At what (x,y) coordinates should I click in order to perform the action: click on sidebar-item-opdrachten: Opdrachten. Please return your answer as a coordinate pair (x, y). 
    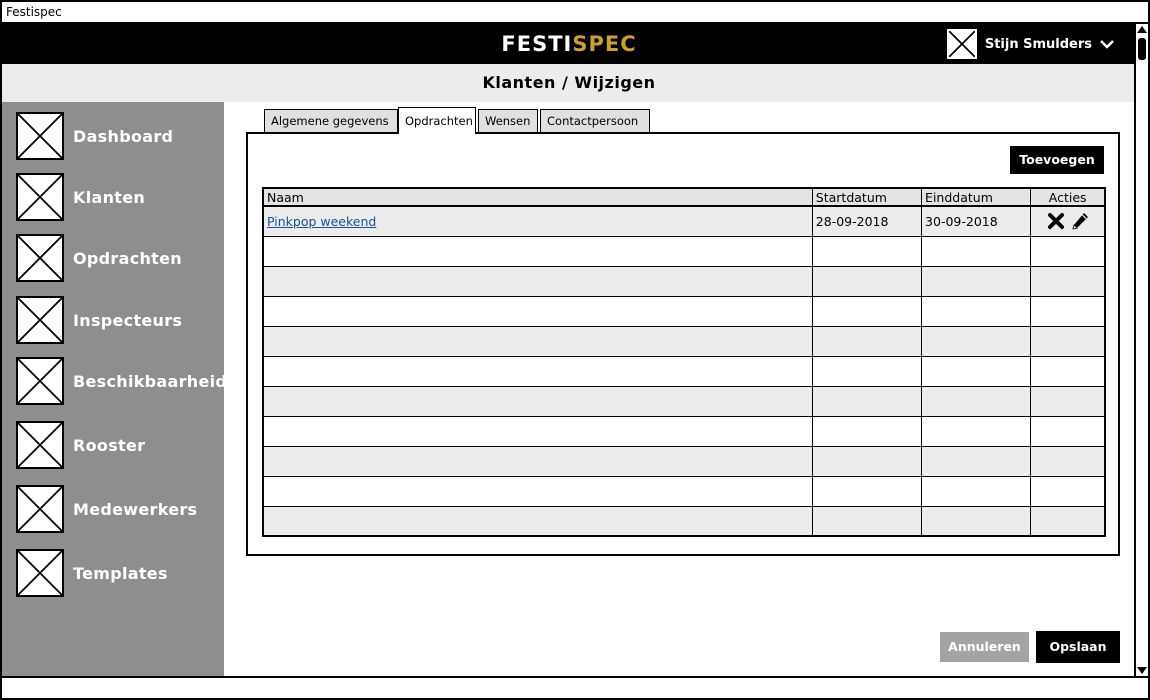
    Looking at the image, I should click on (99, 258).